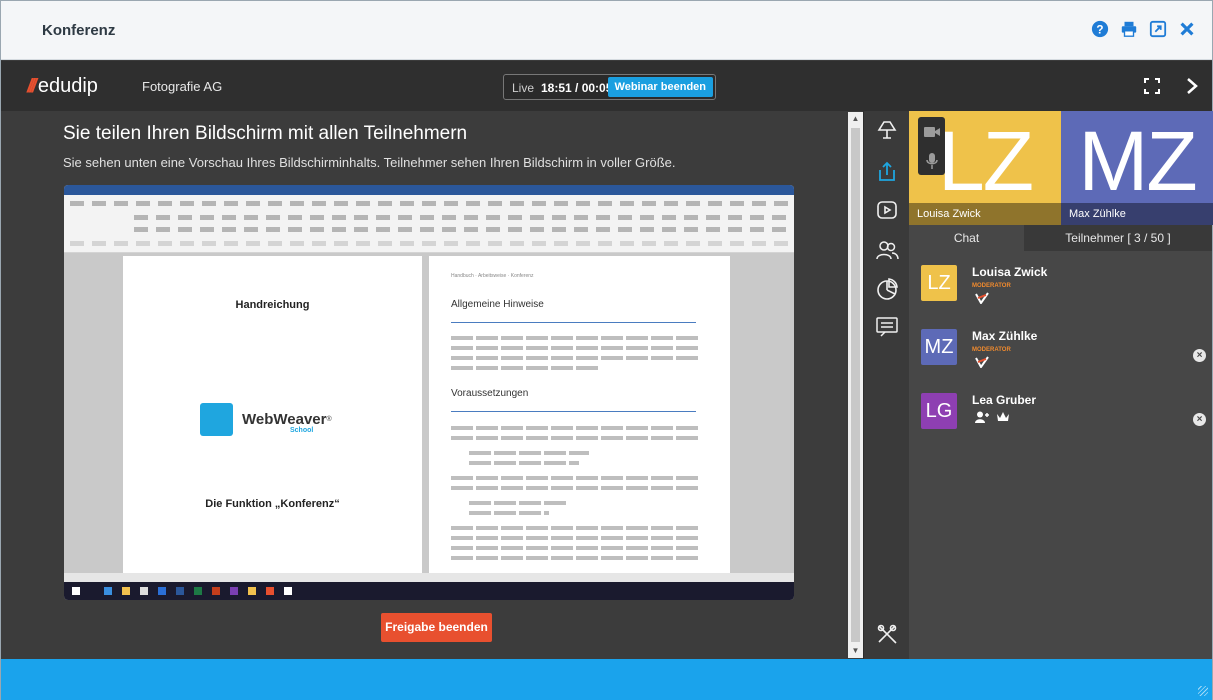  I want to click on edudip-logo: /// edudip, so click(62, 86).